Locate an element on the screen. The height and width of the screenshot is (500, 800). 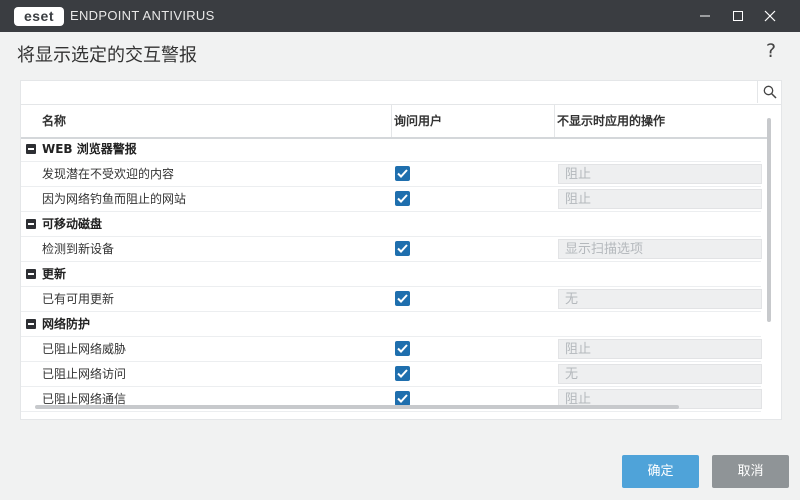
search-bar is located at coordinates (401, 93).